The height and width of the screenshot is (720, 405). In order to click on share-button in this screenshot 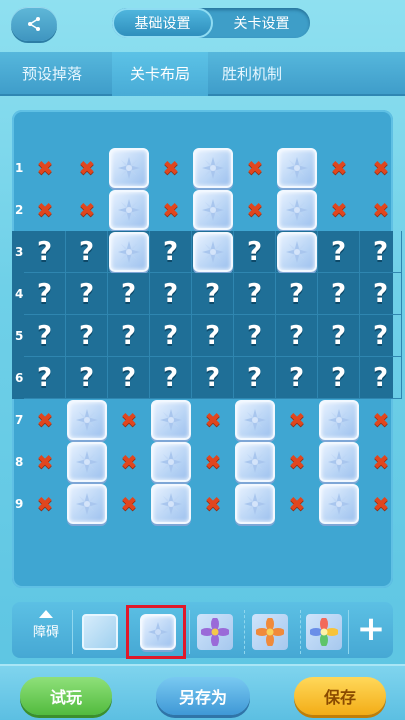, I will do `click(34, 24)`.